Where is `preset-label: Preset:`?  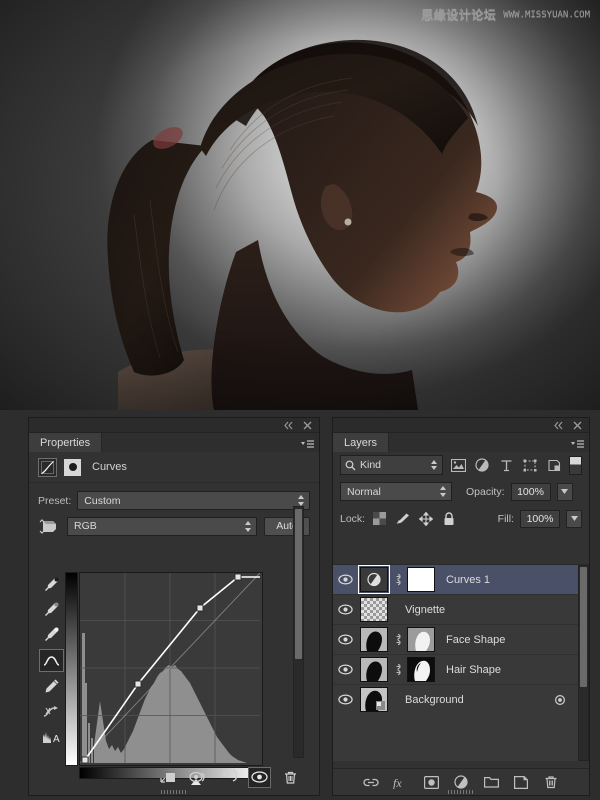
preset-label: Preset: is located at coordinates (55, 500).